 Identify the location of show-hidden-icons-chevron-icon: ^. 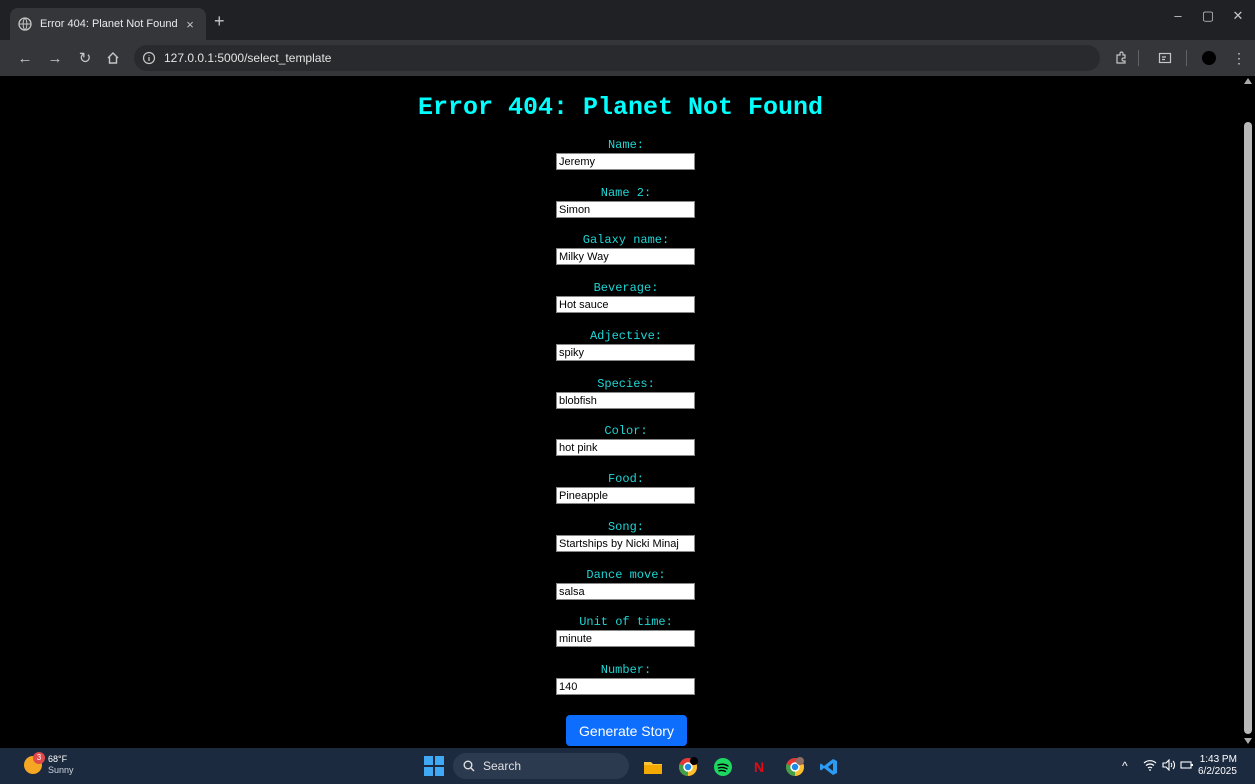
(1125, 766).